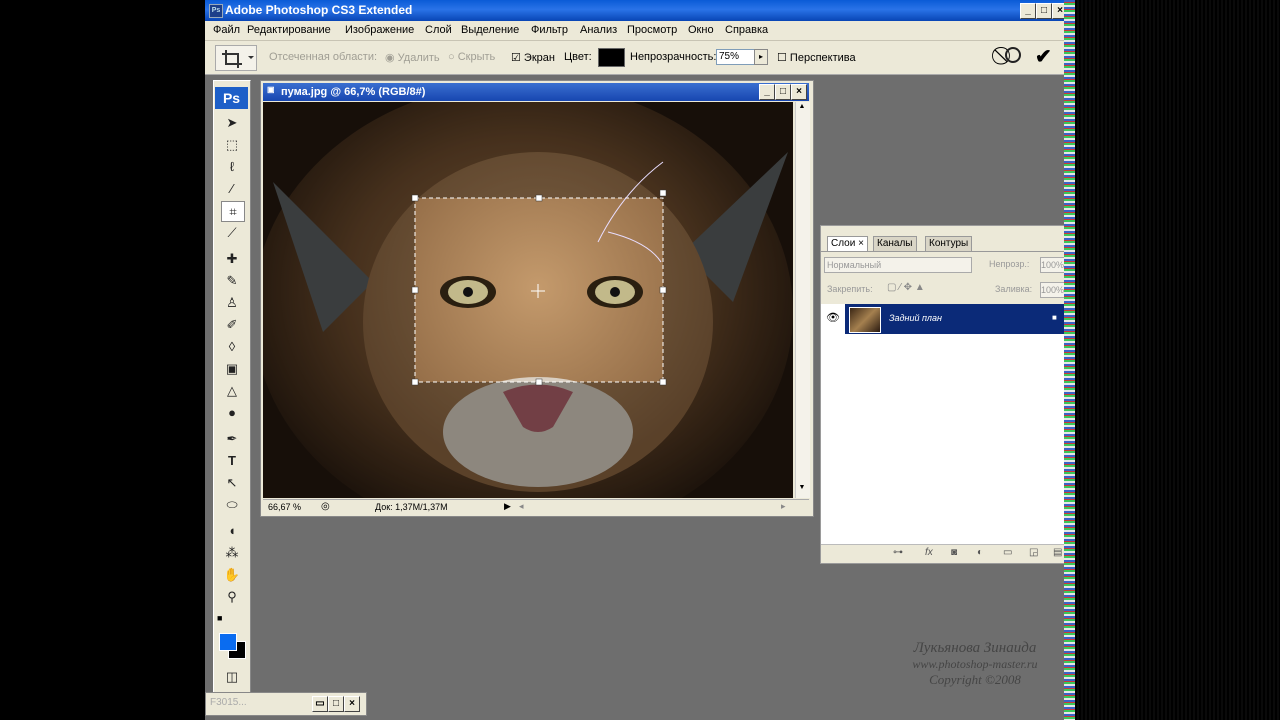 This screenshot has width=1280, height=720. Describe the element at coordinates (957, 319) in the screenshot. I see `layer-row-background: Задний план ■` at that location.